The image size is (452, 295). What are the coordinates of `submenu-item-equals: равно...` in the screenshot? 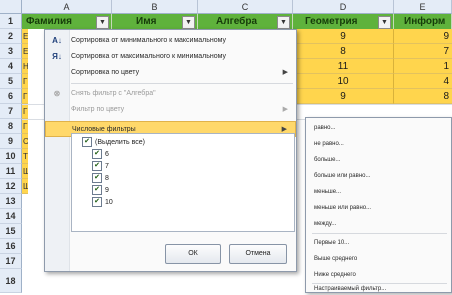 It's located at (325, 128).